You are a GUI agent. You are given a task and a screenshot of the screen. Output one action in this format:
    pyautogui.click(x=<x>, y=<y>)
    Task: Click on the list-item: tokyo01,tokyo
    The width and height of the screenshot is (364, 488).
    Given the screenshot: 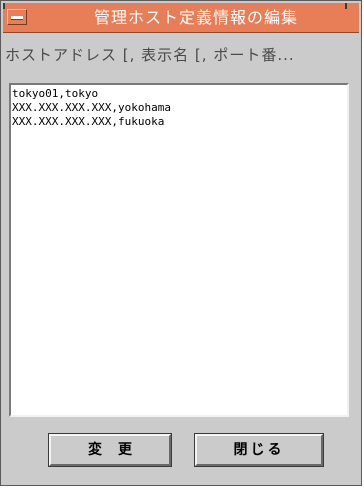 What is the action you would take?
    pyautogui.click(x=179, y=94)
    